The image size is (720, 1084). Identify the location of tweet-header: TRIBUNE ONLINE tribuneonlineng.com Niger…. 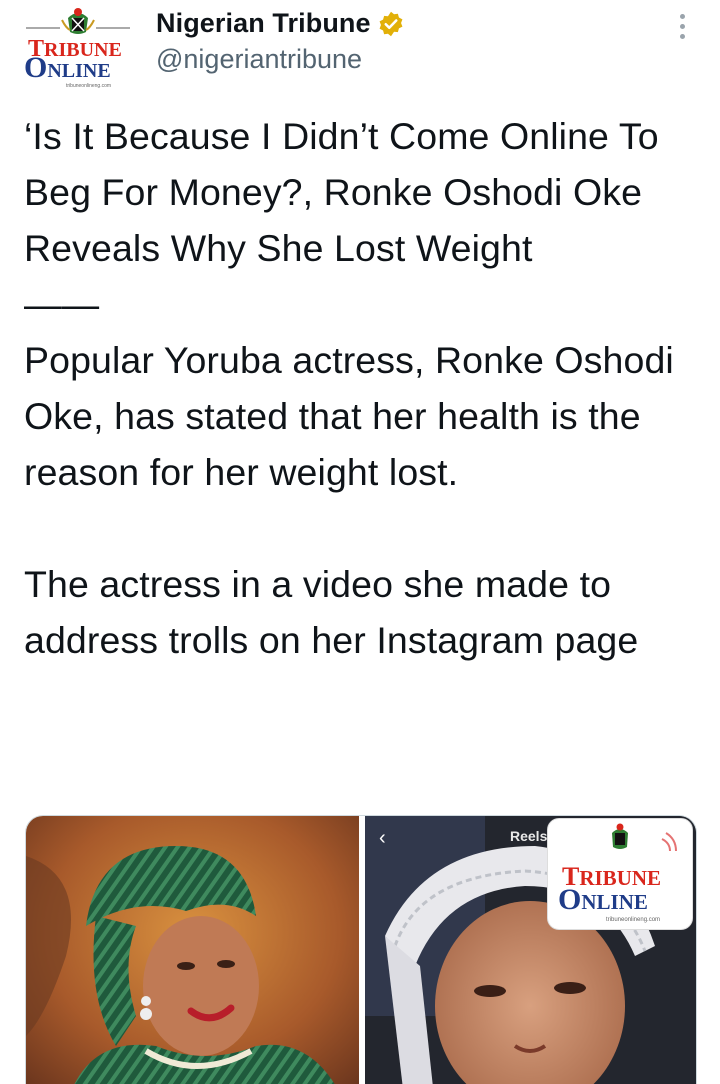
(360, 50).